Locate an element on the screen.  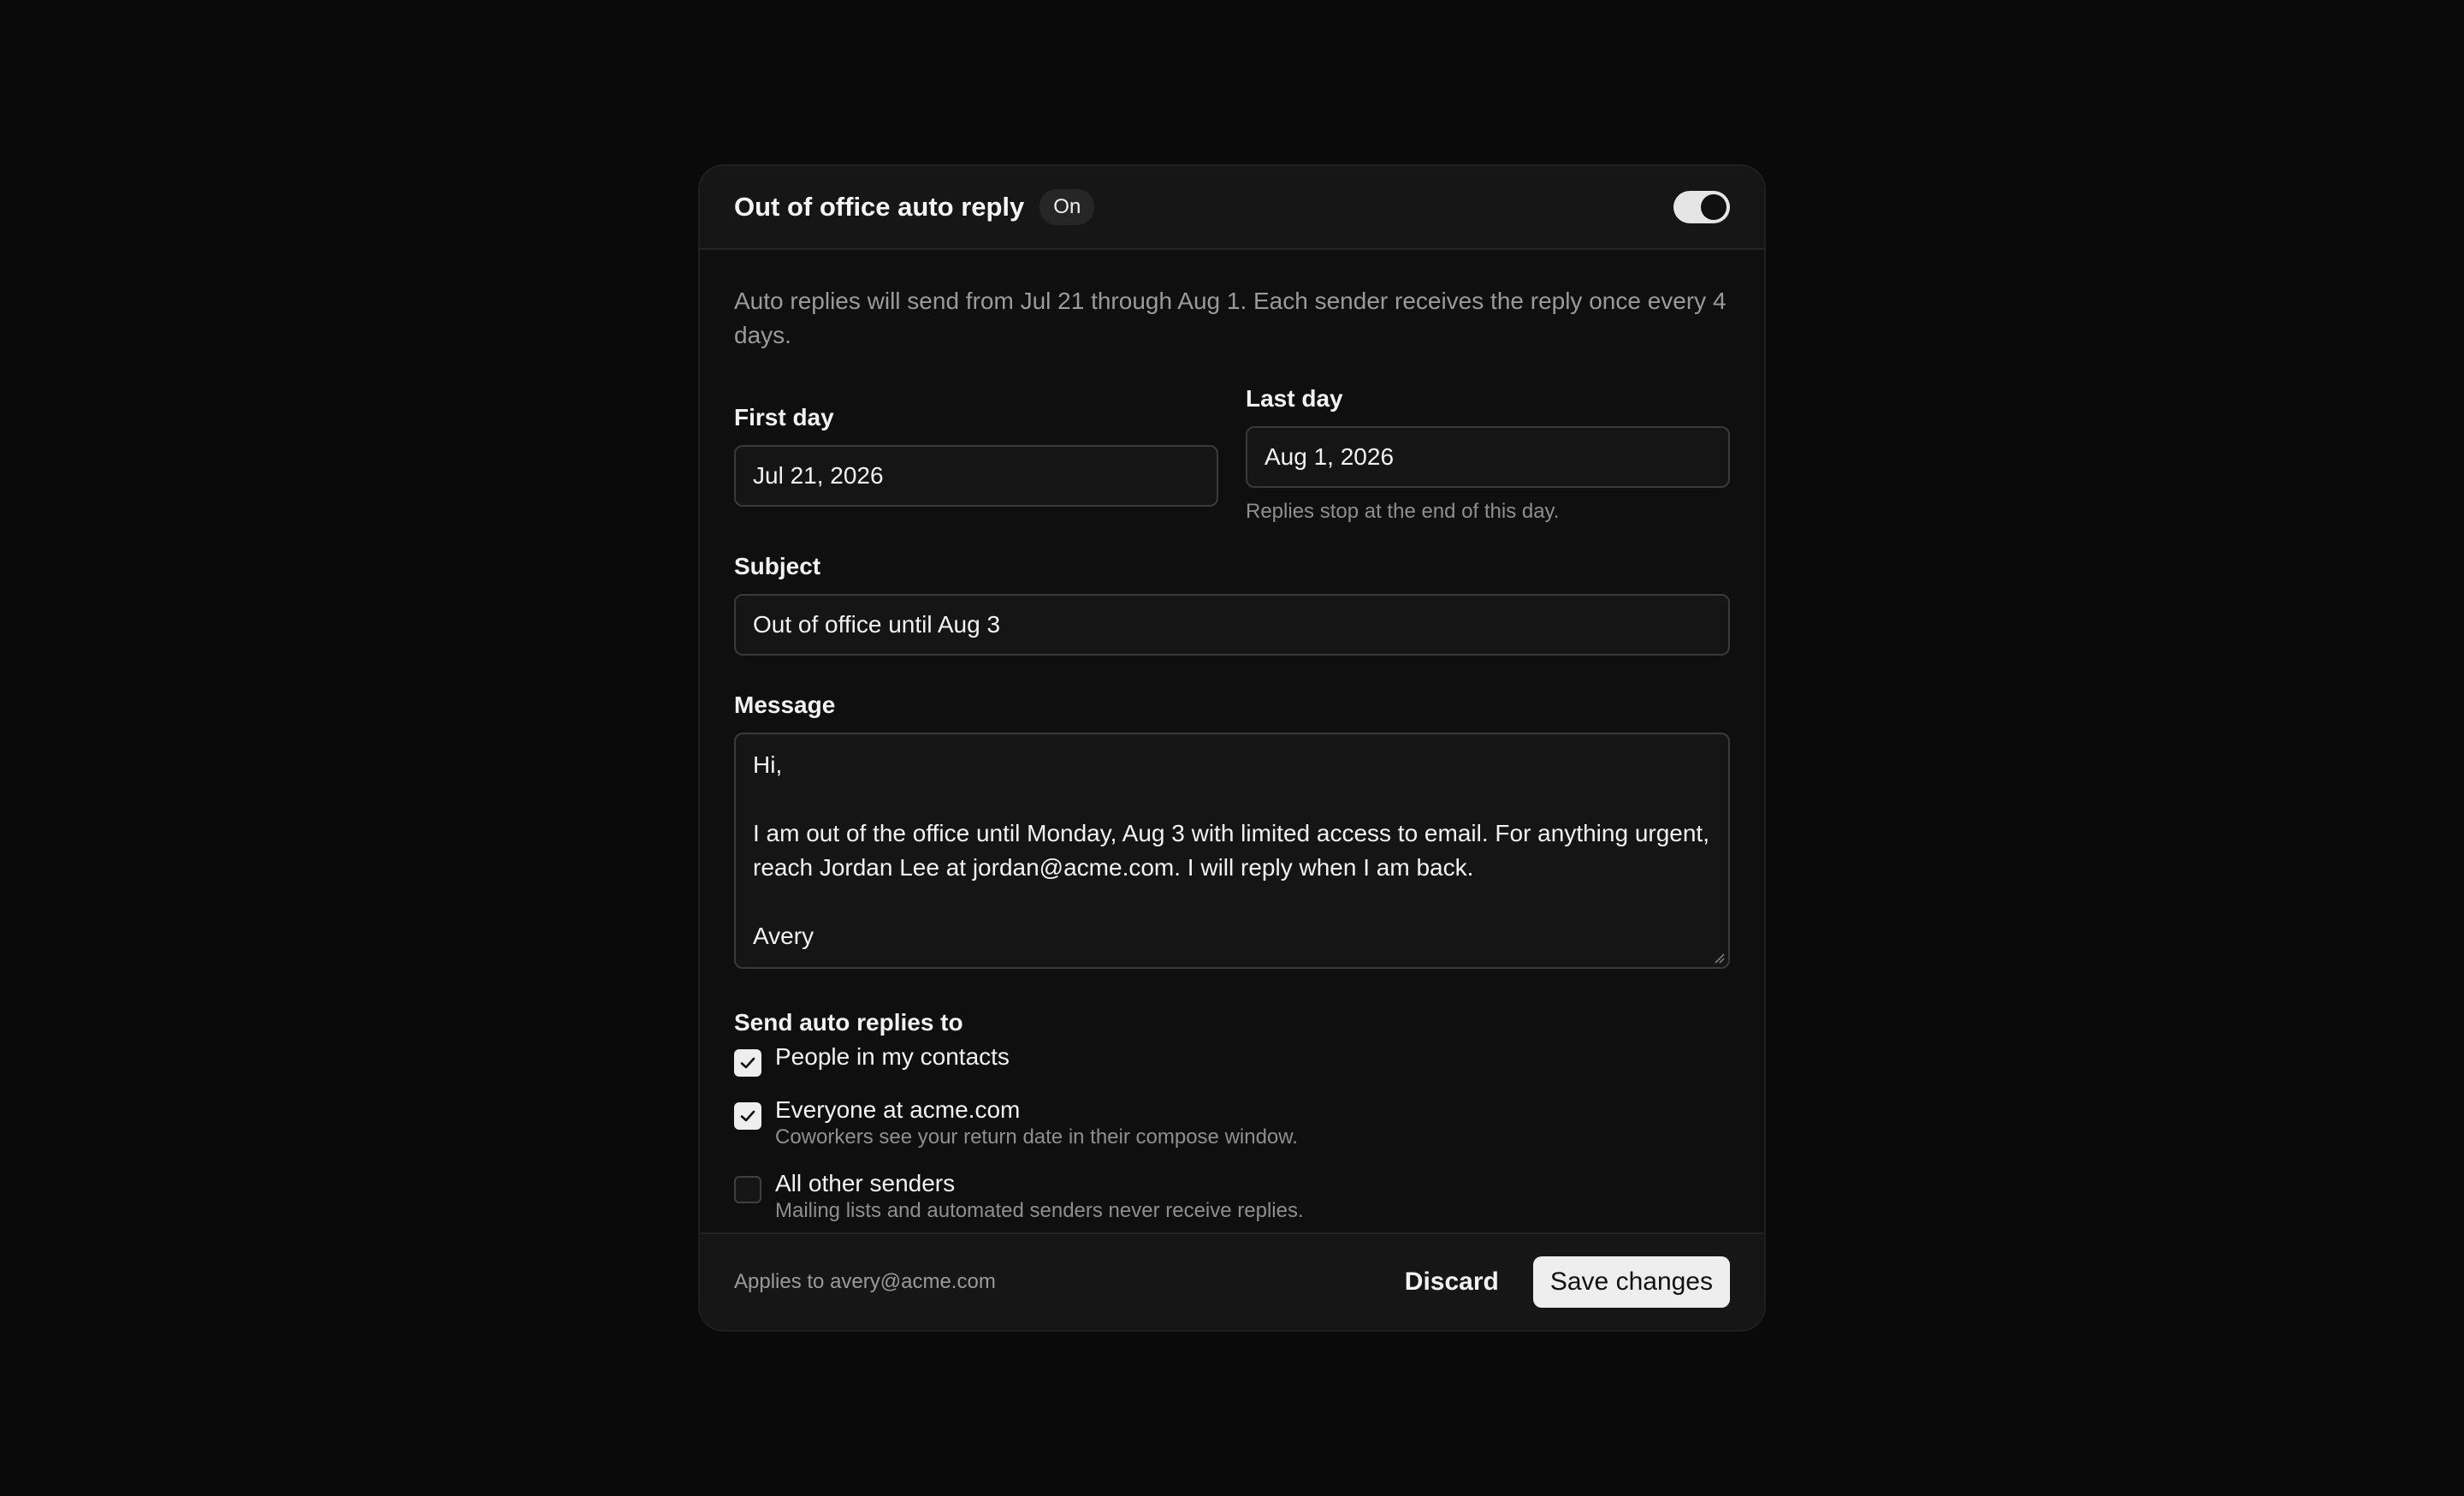
resize-grip-icon is located at coordinates (1719, 958).